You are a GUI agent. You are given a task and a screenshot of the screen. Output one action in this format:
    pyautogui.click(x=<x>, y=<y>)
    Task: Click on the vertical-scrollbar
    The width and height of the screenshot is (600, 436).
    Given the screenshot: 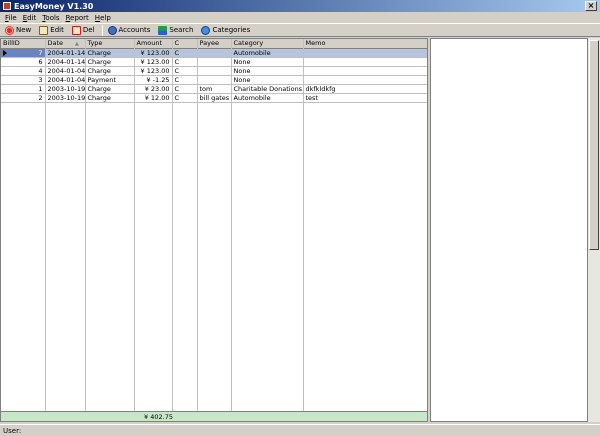 What is the action you would take?
    pyautogui.click(x=594, y=230)
    